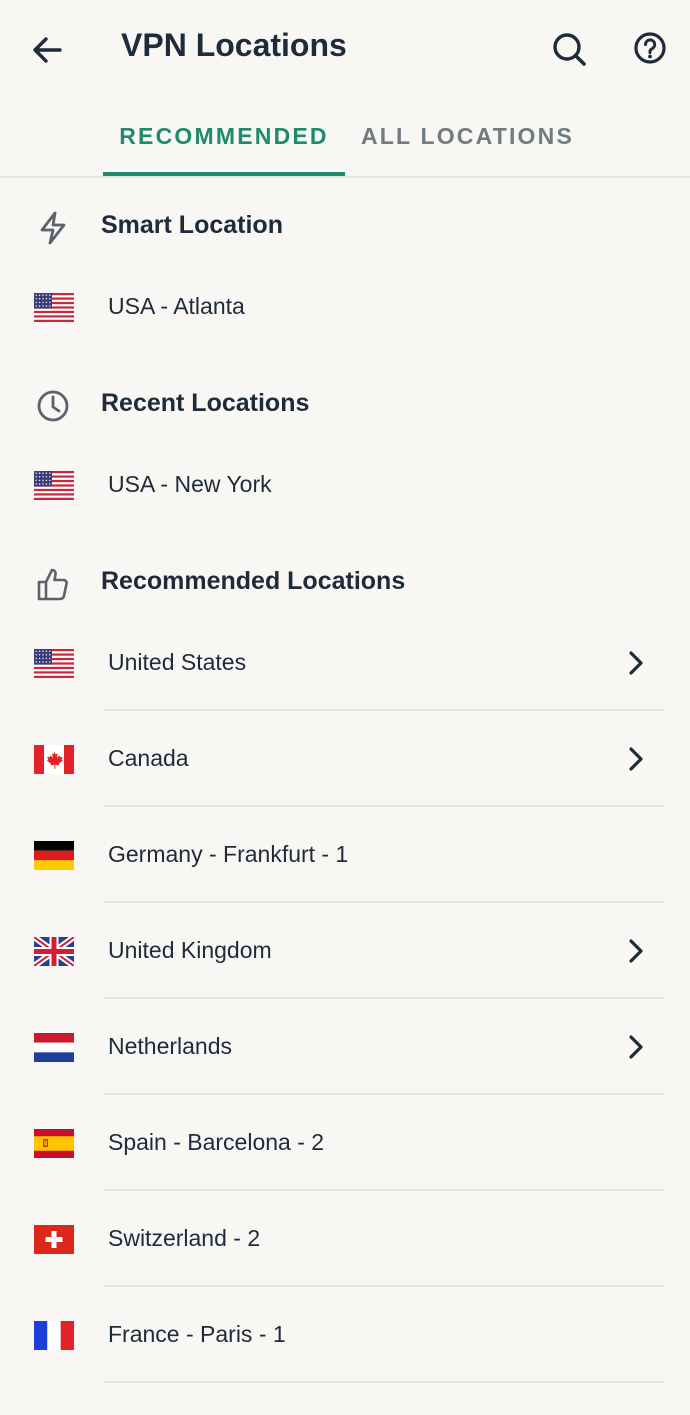  What do you see at coordinates (253, 581) in the screenshot?
I see `section-title: Recommended Locations` at bounding box center [253, 581].